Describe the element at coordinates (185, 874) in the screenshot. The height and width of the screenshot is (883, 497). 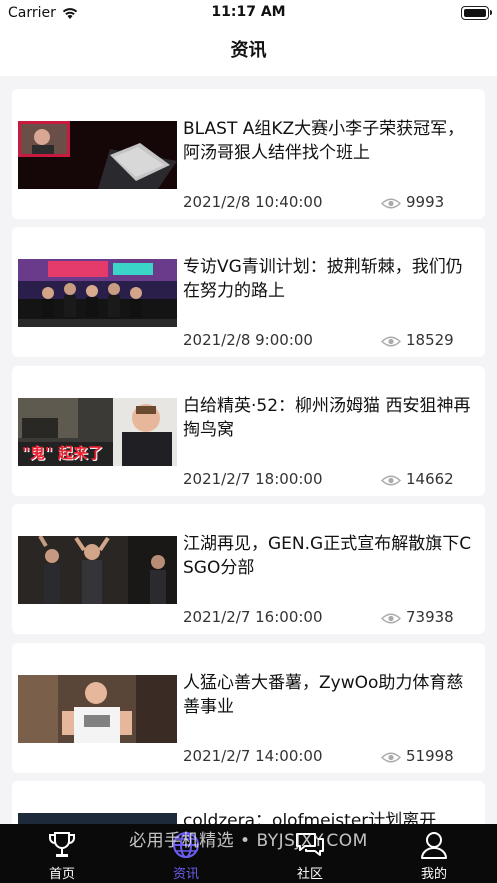
I see `tab-label: 资讯` at that location.